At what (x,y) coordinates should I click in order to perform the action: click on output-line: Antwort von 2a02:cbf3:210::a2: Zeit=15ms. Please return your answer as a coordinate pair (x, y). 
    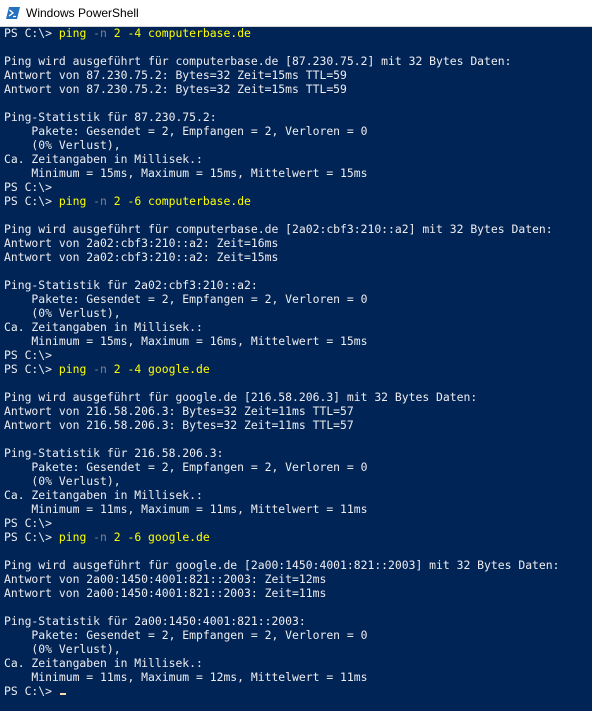
    Looking at the image, I should click on (141, 257).